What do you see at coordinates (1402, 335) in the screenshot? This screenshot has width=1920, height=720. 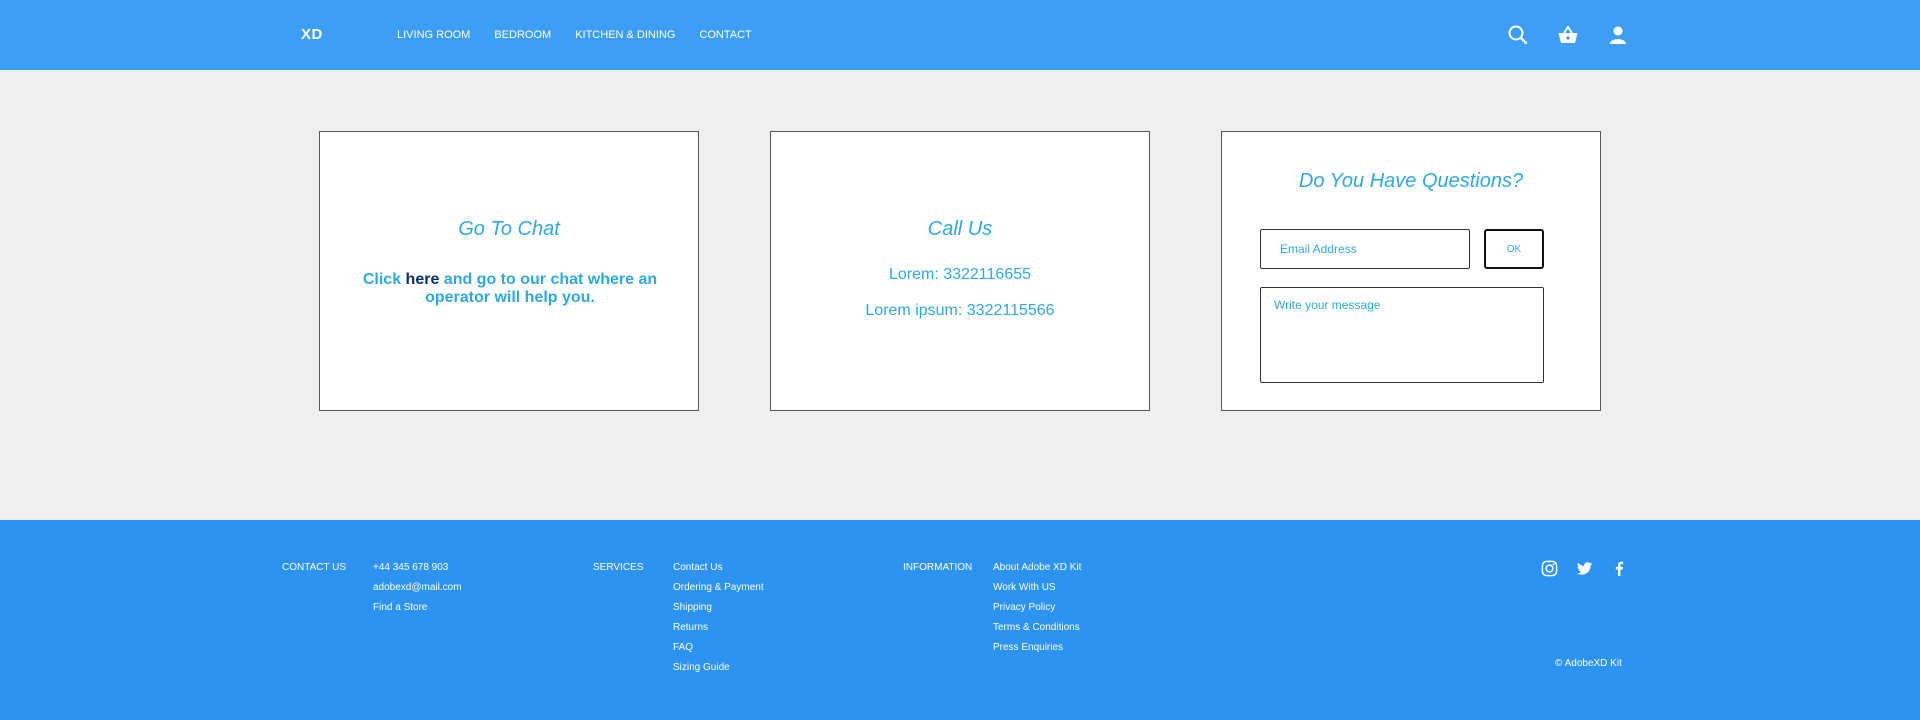 I see `message-field` at bounding box center [1402, 335].